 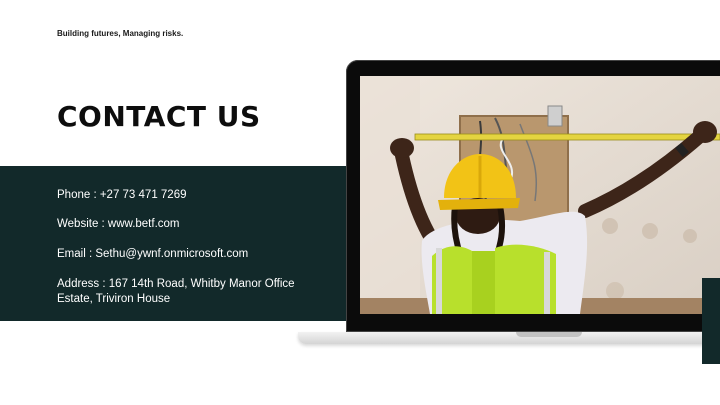 I want to click on address-line-2: Estate, Triviron House, so click(x=114, y=299).